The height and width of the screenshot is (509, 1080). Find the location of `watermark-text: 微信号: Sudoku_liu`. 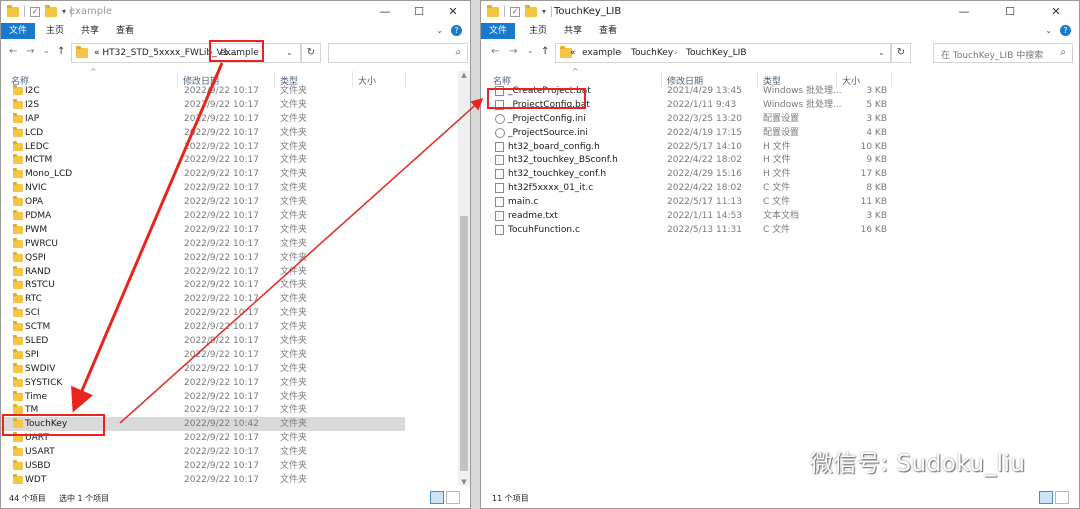

watermark-text: 微信号: Sudoku_liu is located at coordinates (918, 464).